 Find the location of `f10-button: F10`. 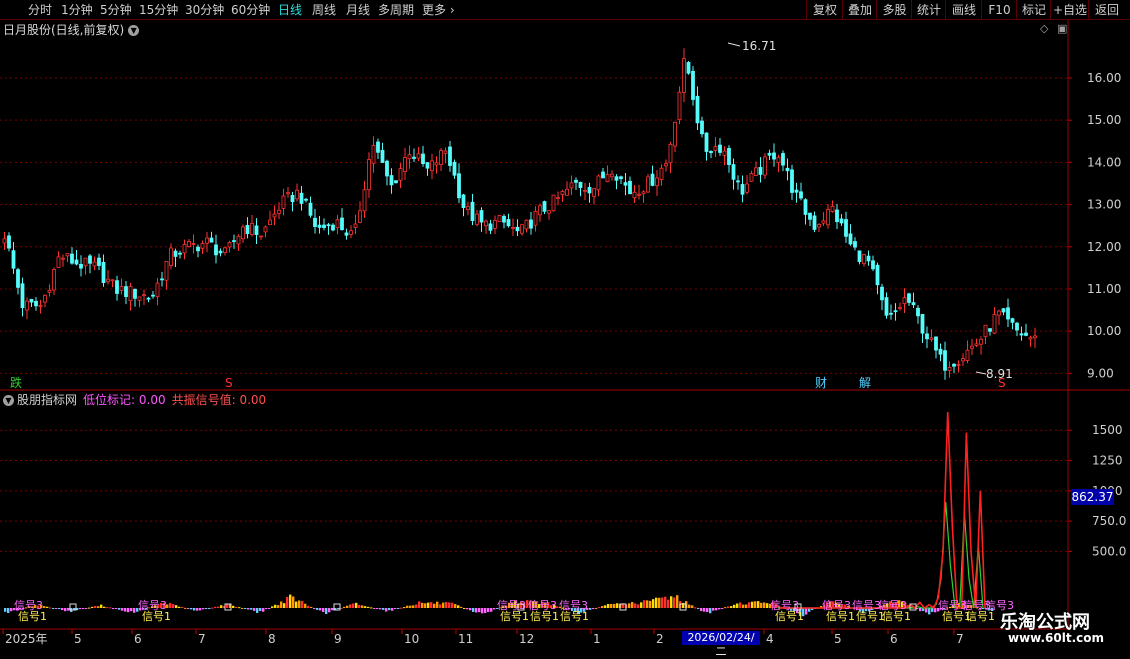

f10-button: F10 is located at coordinates (999, 10).